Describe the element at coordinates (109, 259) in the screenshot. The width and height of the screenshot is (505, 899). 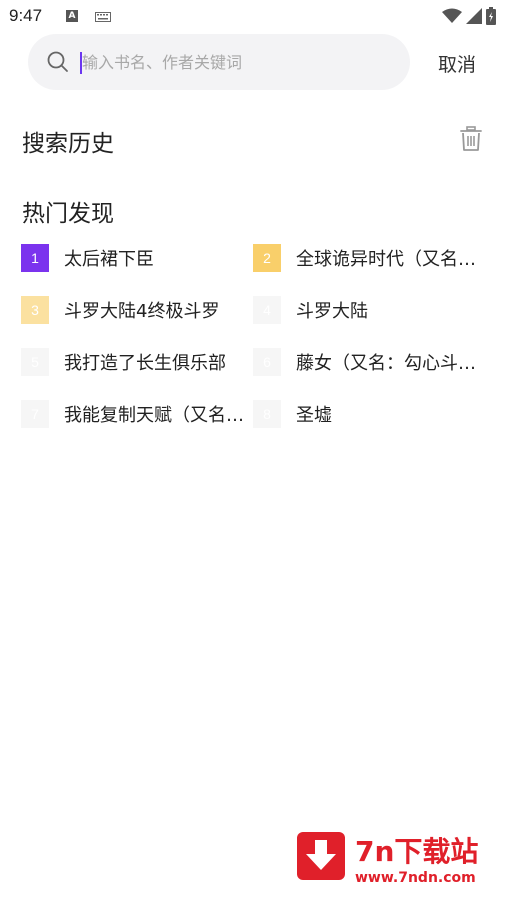
I see `book-title: 太后裙下臣` at that location.